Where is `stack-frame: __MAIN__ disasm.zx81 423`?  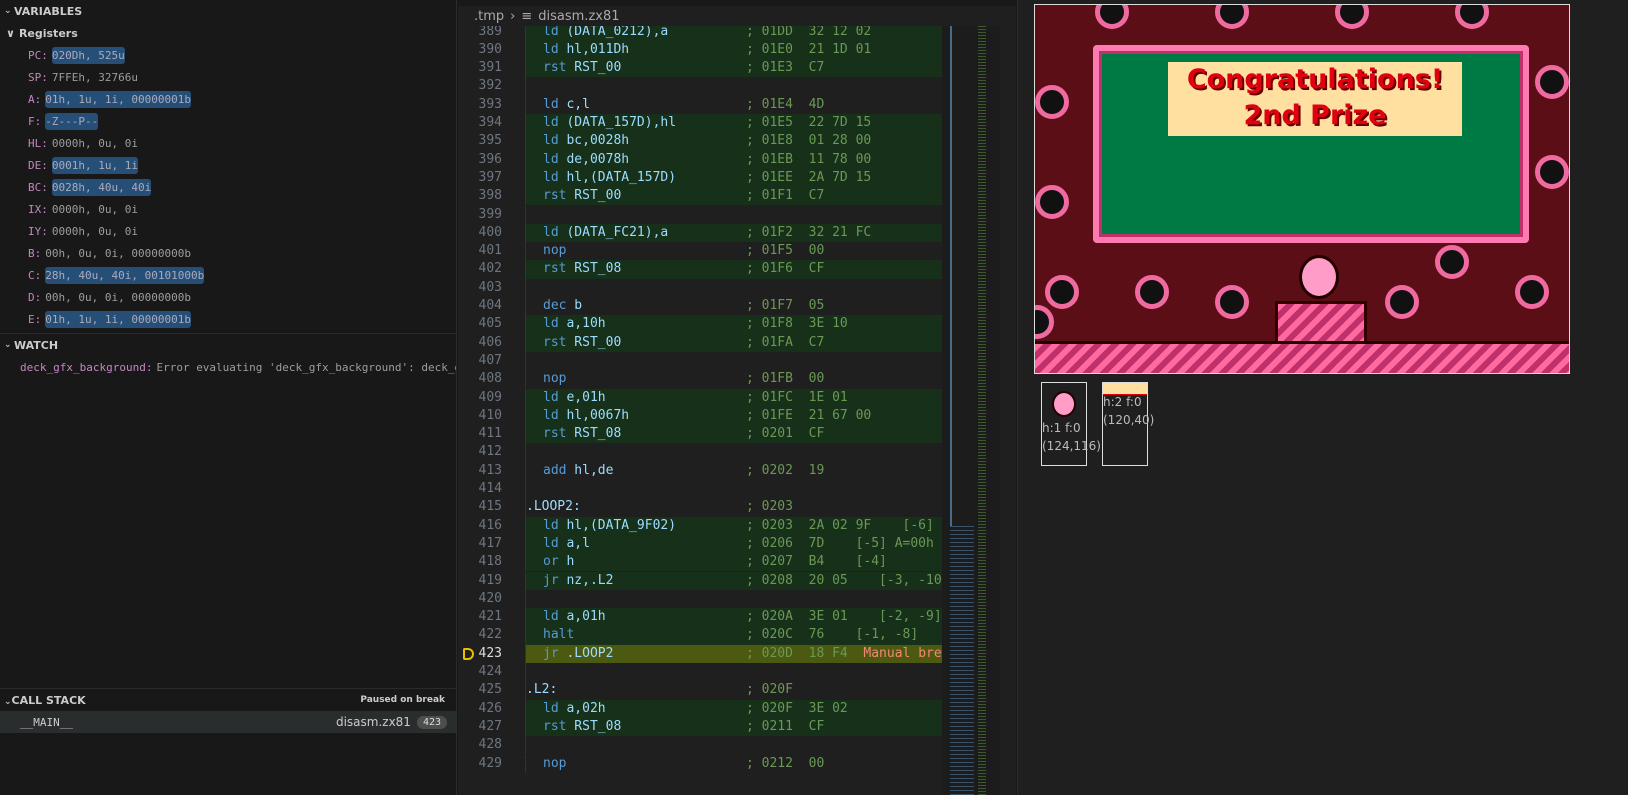
stack-frame: __MAIN__ disasm.zx81 423 is located at coordinates (228, 722).